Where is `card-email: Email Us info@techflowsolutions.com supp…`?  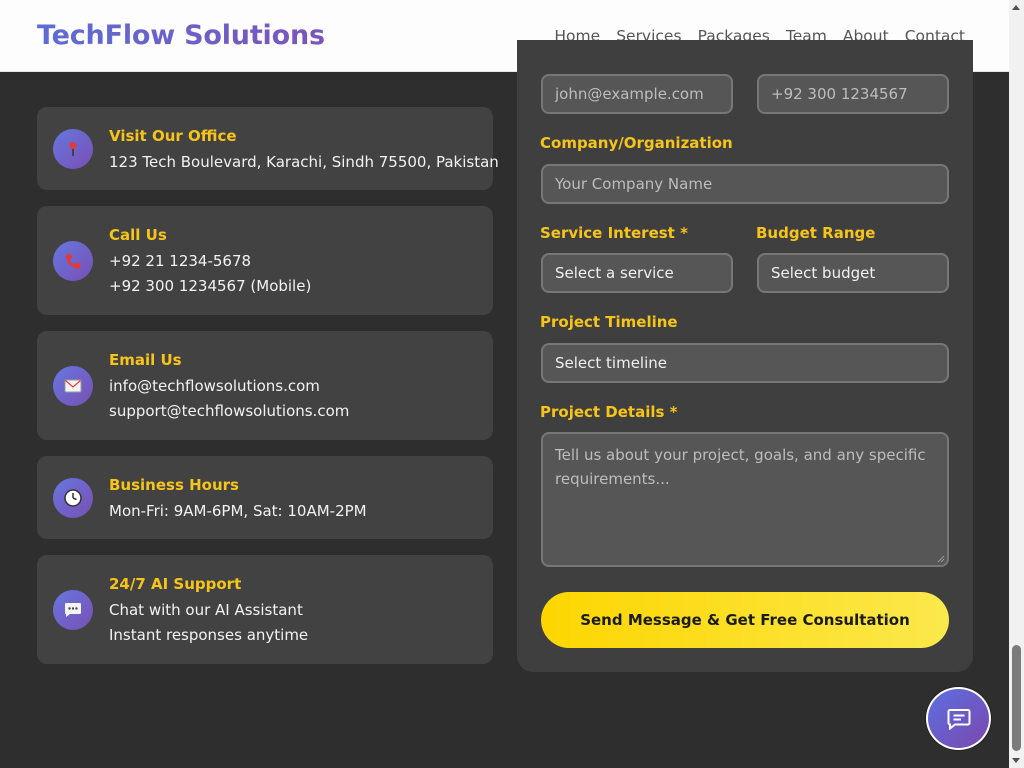
card-email: Email Us info@techflowsolutions.com supp… is located at coordinates (265, 385).